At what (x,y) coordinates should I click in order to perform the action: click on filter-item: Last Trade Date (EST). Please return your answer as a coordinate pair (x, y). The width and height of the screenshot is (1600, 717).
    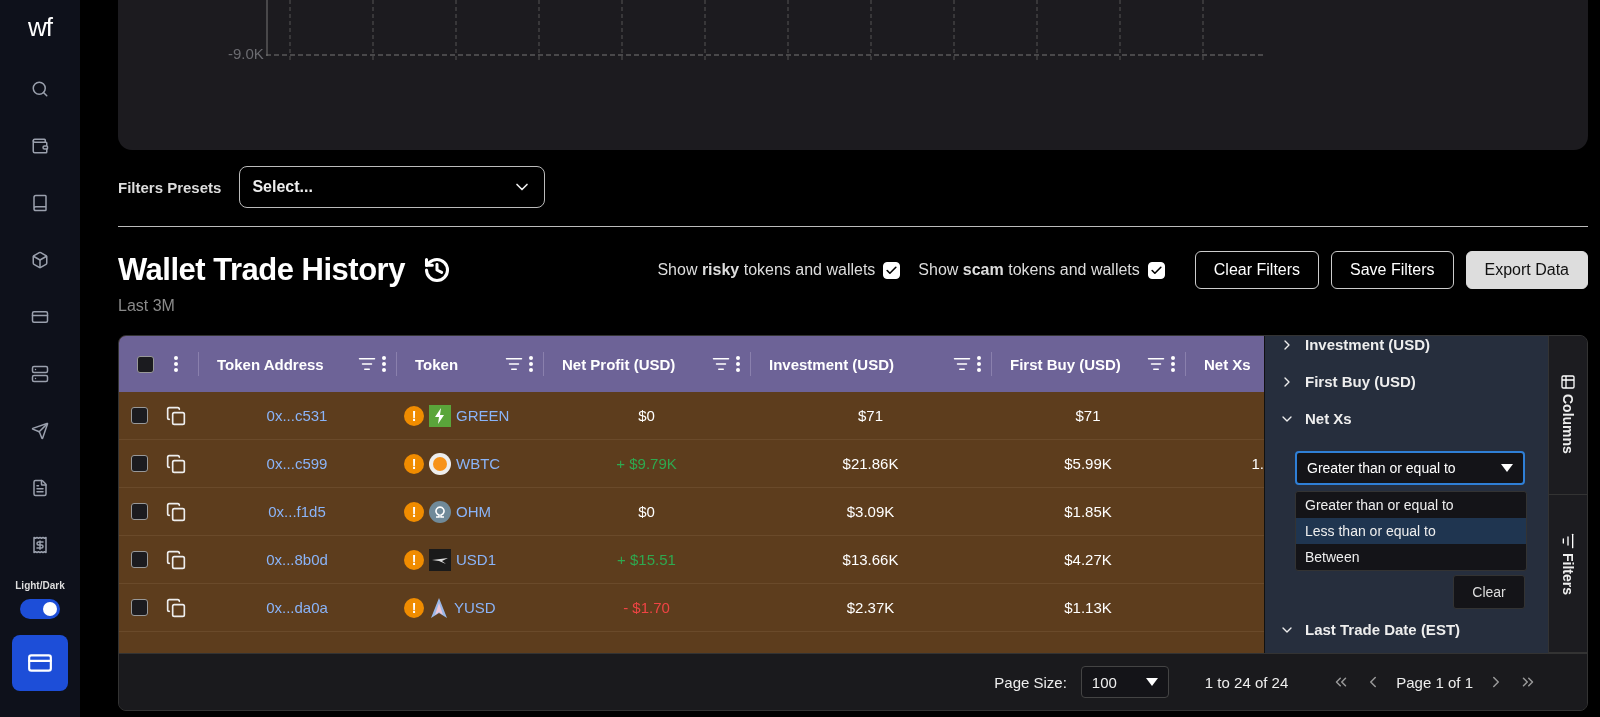
    Looking at the image, I should click on (1409, 629).